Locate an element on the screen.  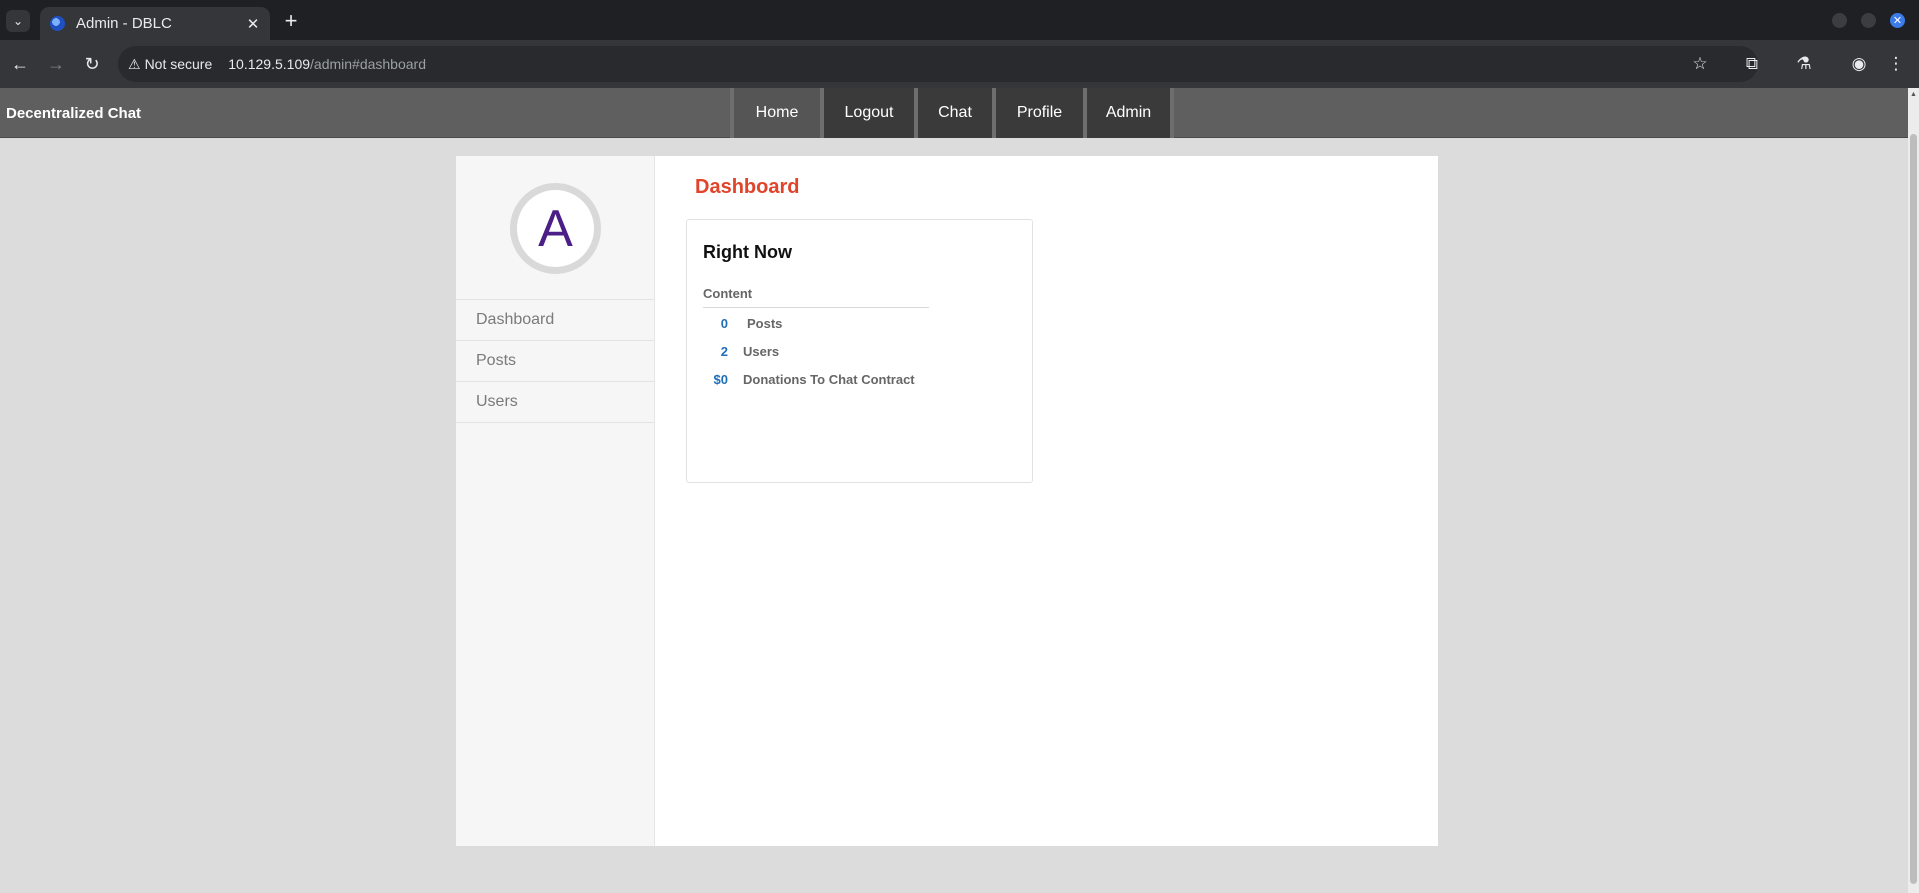
nav-home: Home is located at coordinates (775, 113).